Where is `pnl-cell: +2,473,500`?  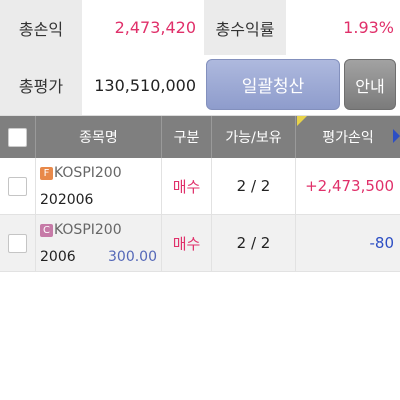 pnl-cell: +2,473,500 is located at coordinates (349, 186).